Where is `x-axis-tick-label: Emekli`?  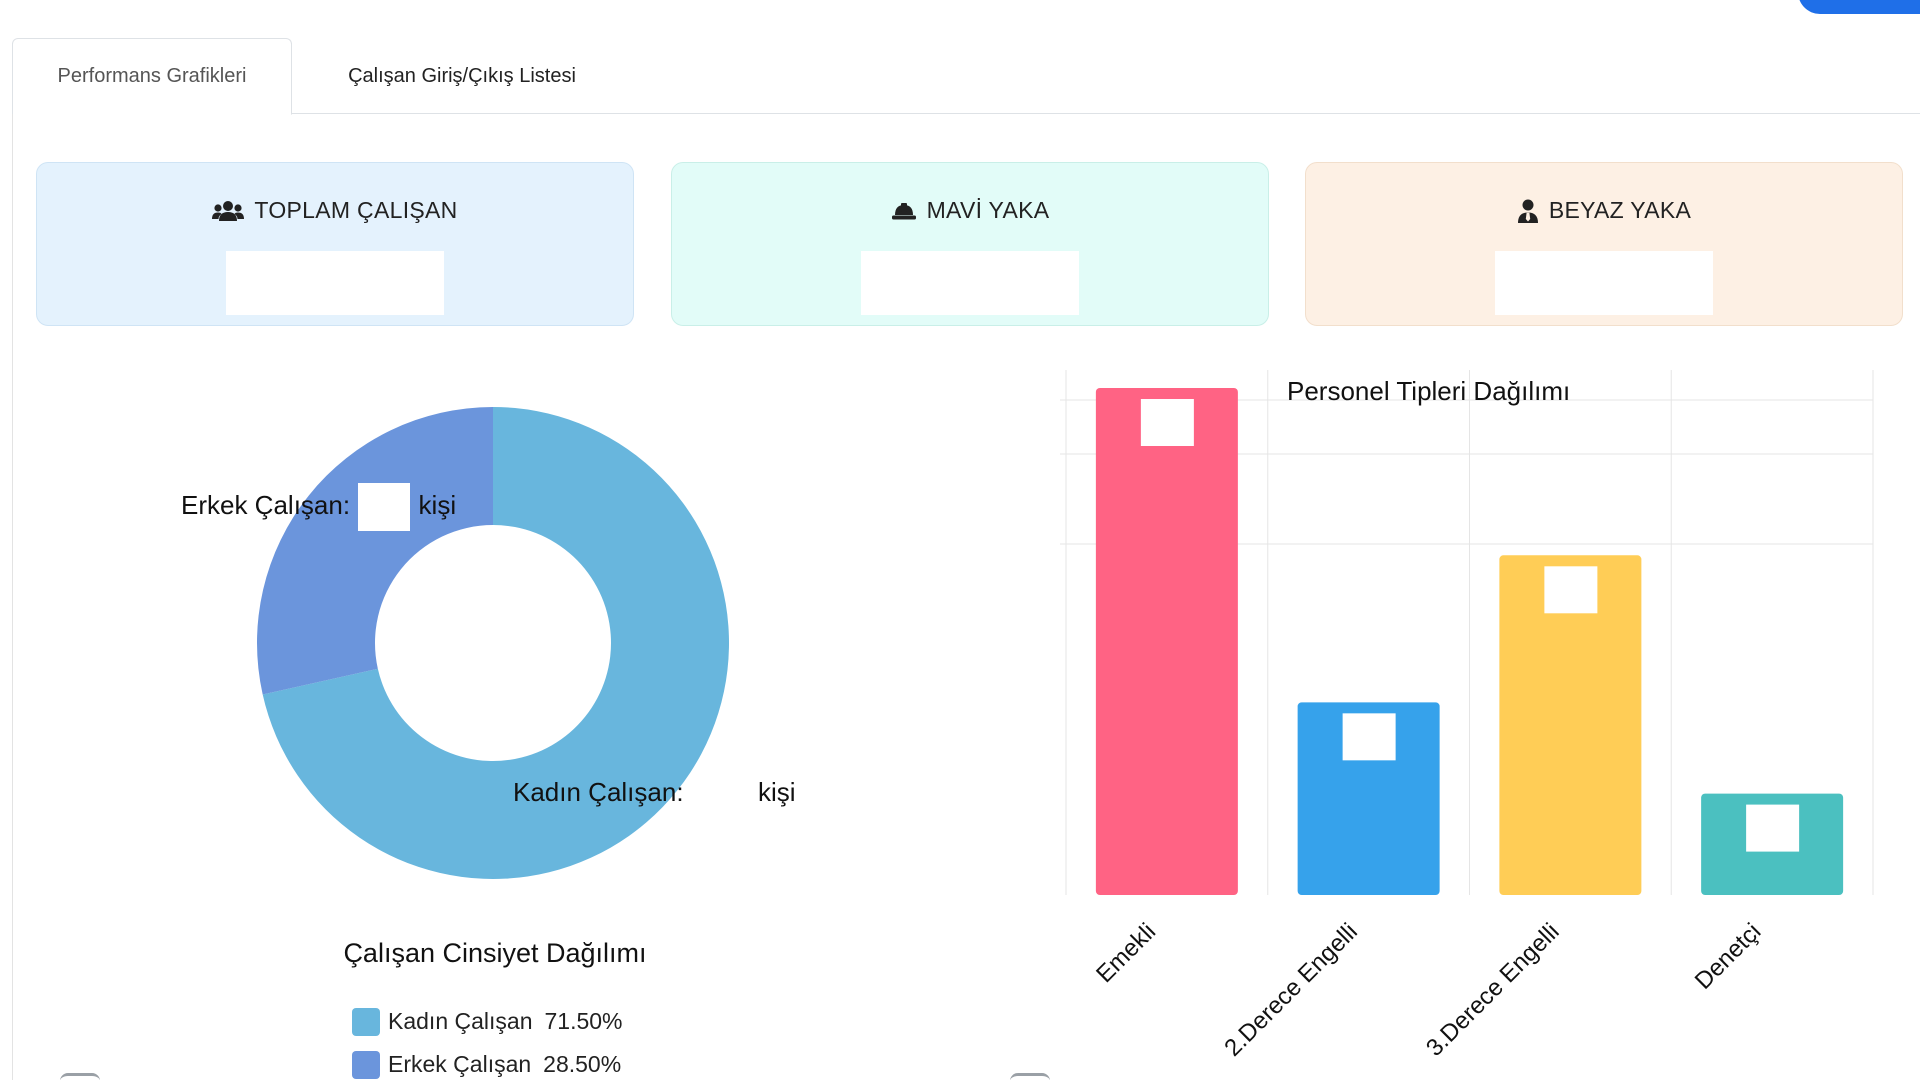
x-axis-tick-label: Emekli is located at coordinates (1126, 953).